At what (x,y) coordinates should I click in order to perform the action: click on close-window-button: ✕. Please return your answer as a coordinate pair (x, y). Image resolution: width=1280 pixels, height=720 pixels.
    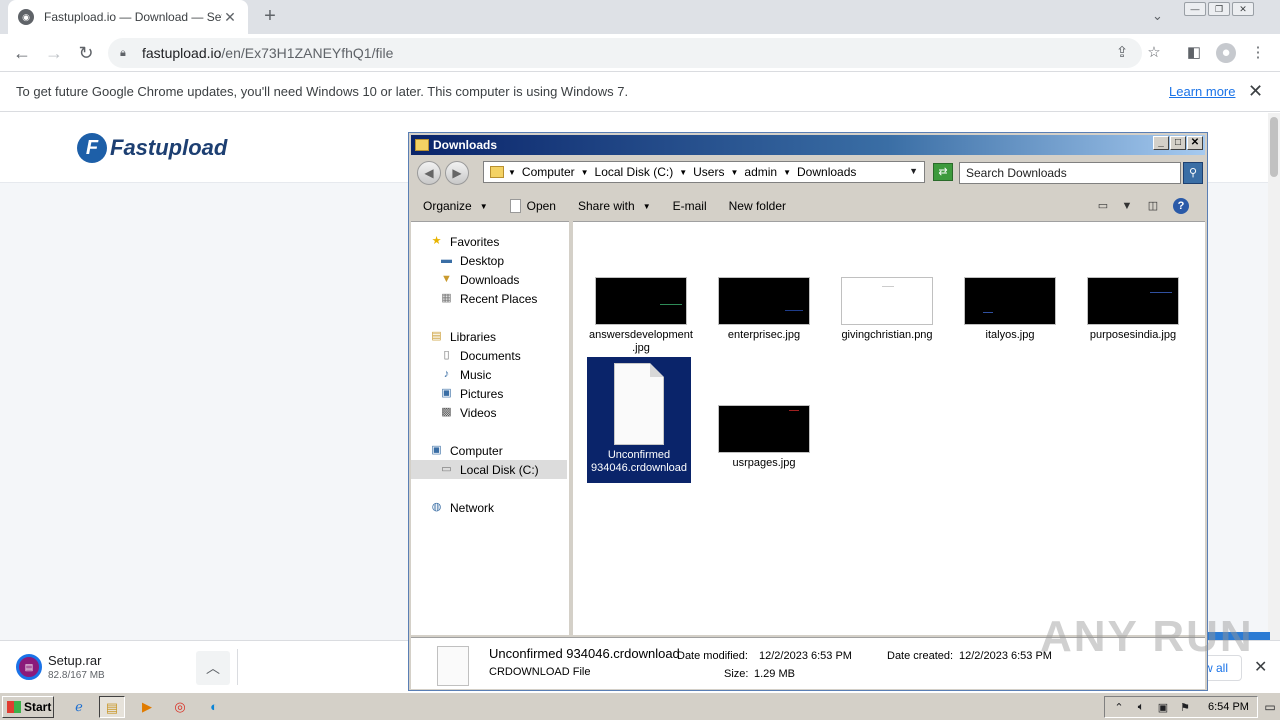
    Looking at the image, I should click on (1243, 9).